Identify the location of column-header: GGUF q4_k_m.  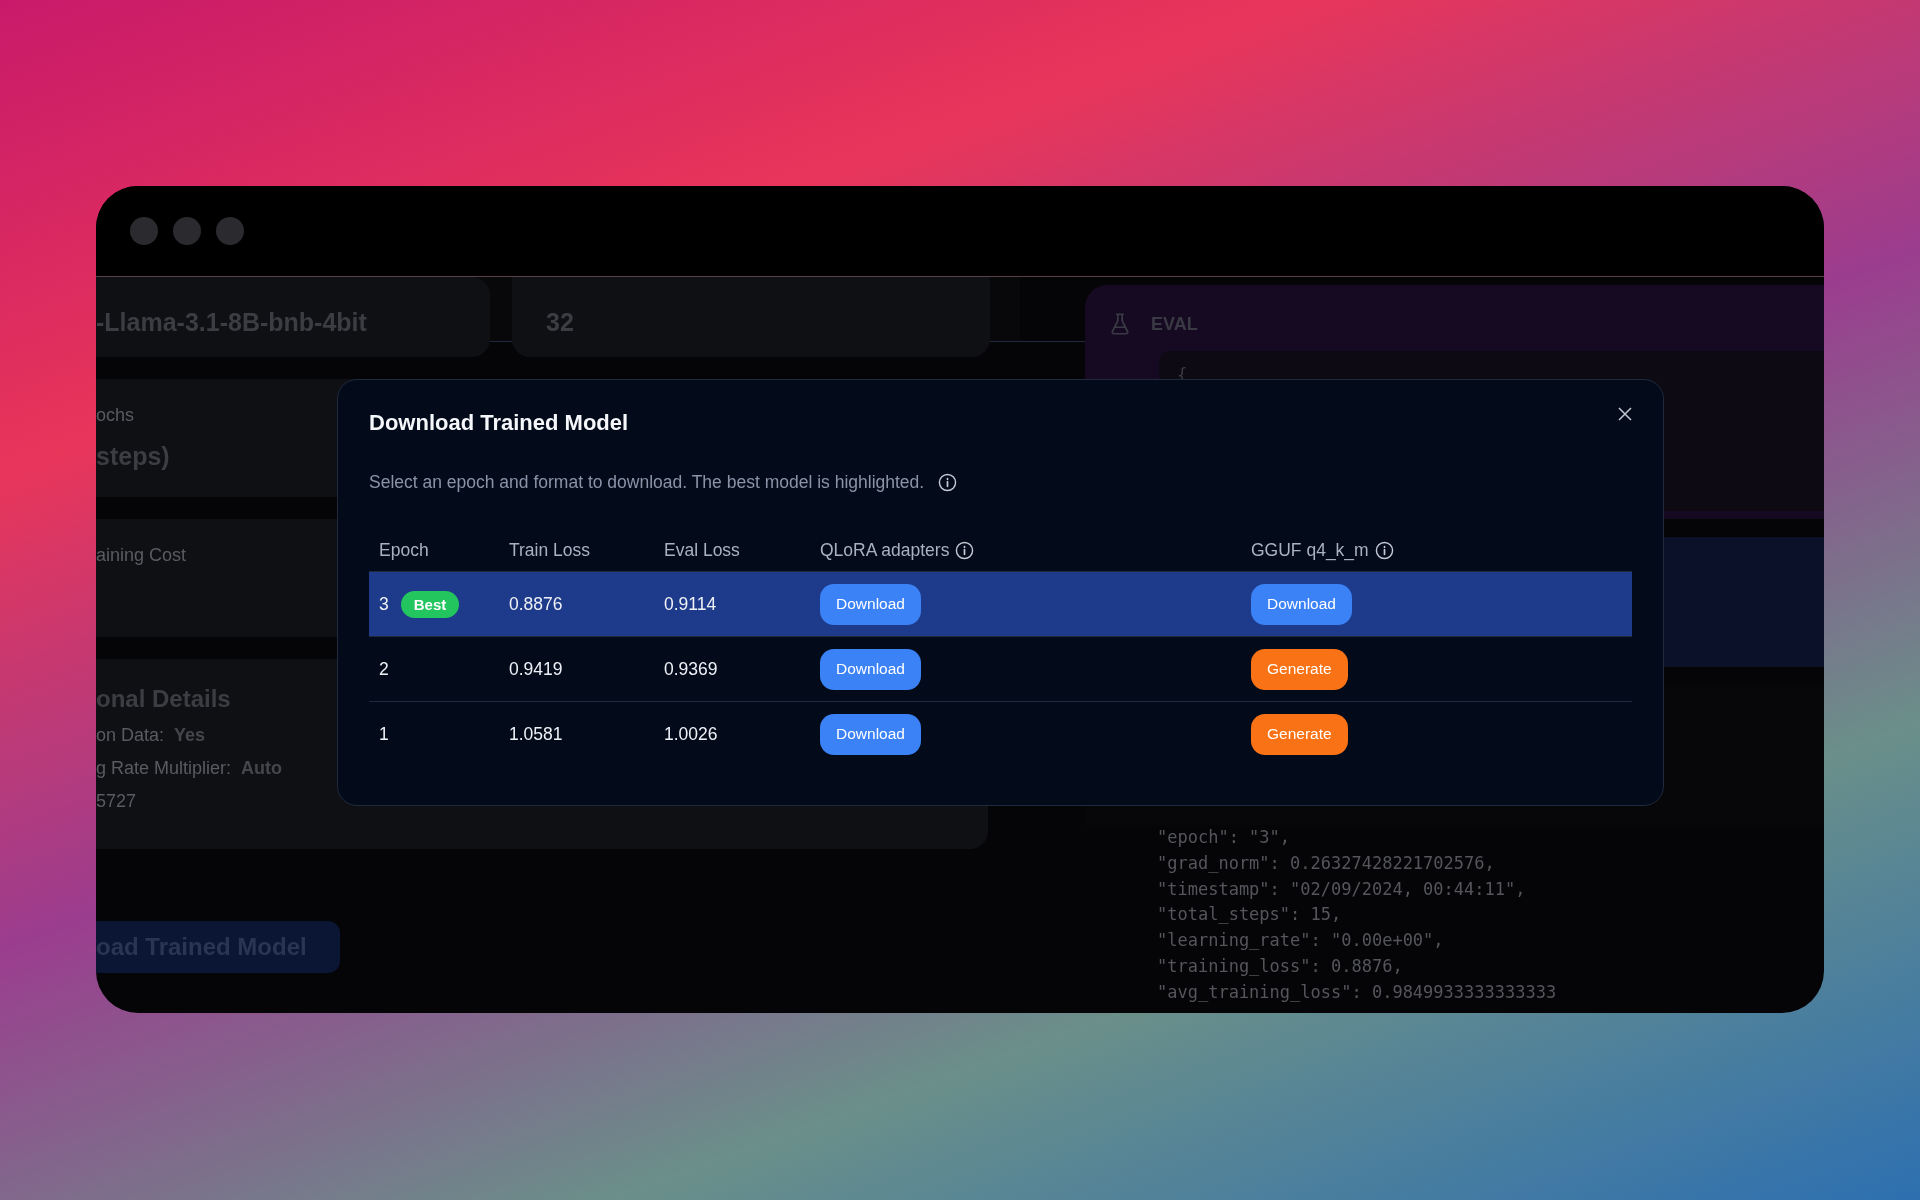
(1310, 550).